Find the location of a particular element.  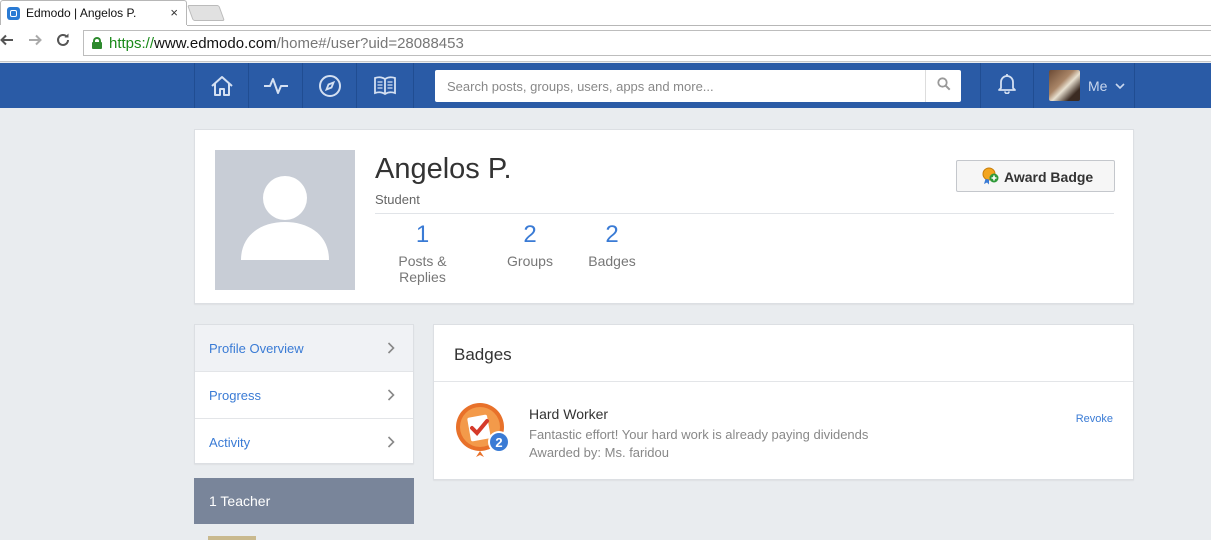

sidenav-item-label: Progress is located at coordinates (235, 395).